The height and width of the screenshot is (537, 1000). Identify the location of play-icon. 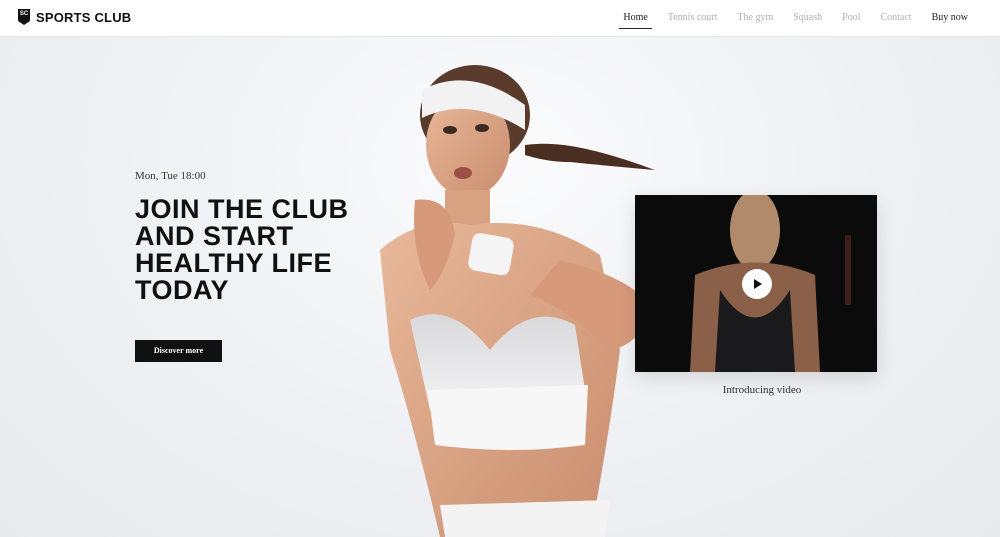
(757, 284).